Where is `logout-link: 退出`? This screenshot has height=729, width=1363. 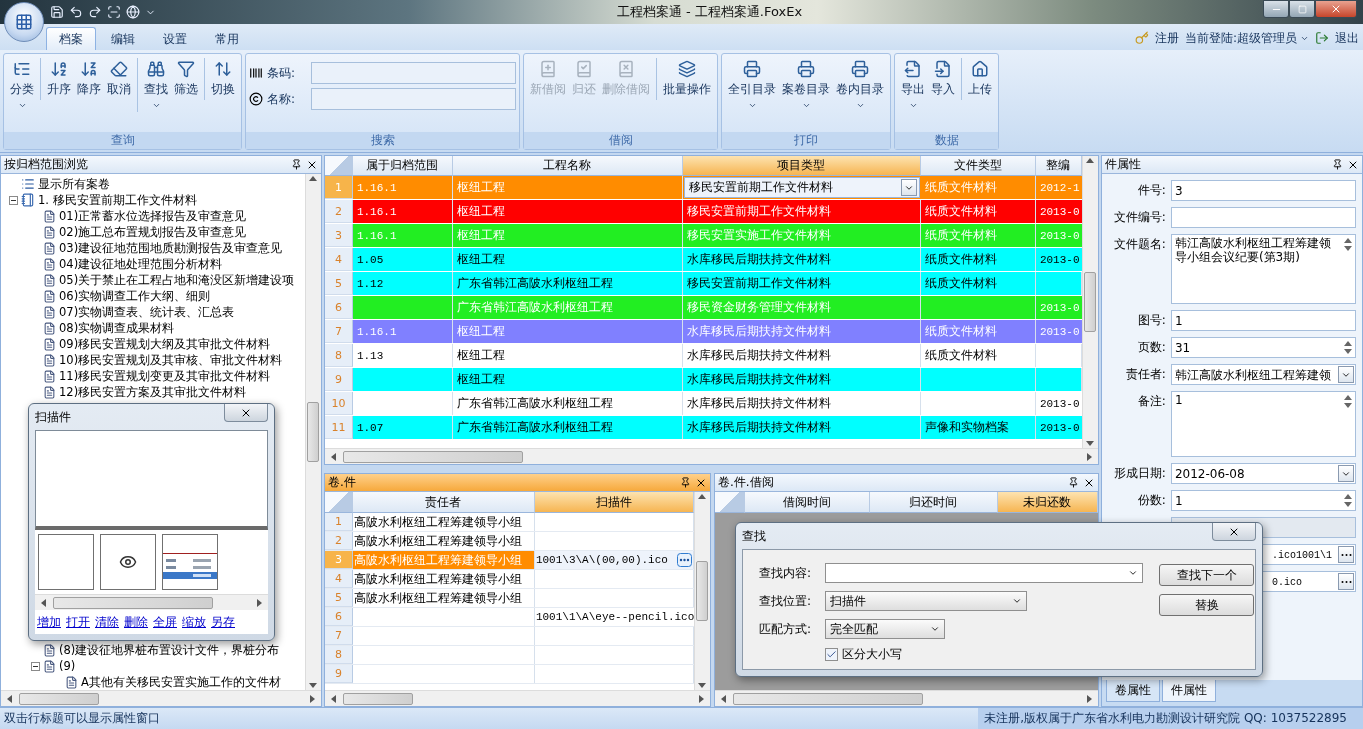
logout-link: 退出 is located at coordinates (1347, 38).